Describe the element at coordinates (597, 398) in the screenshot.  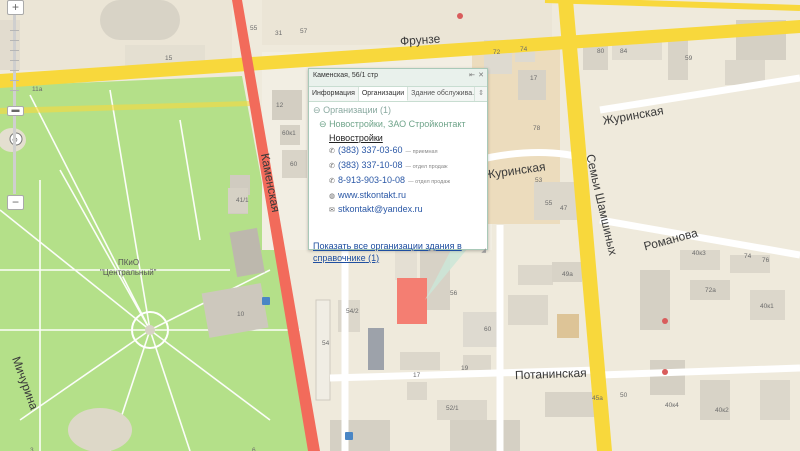
I see `building-number: 45а` at that location.